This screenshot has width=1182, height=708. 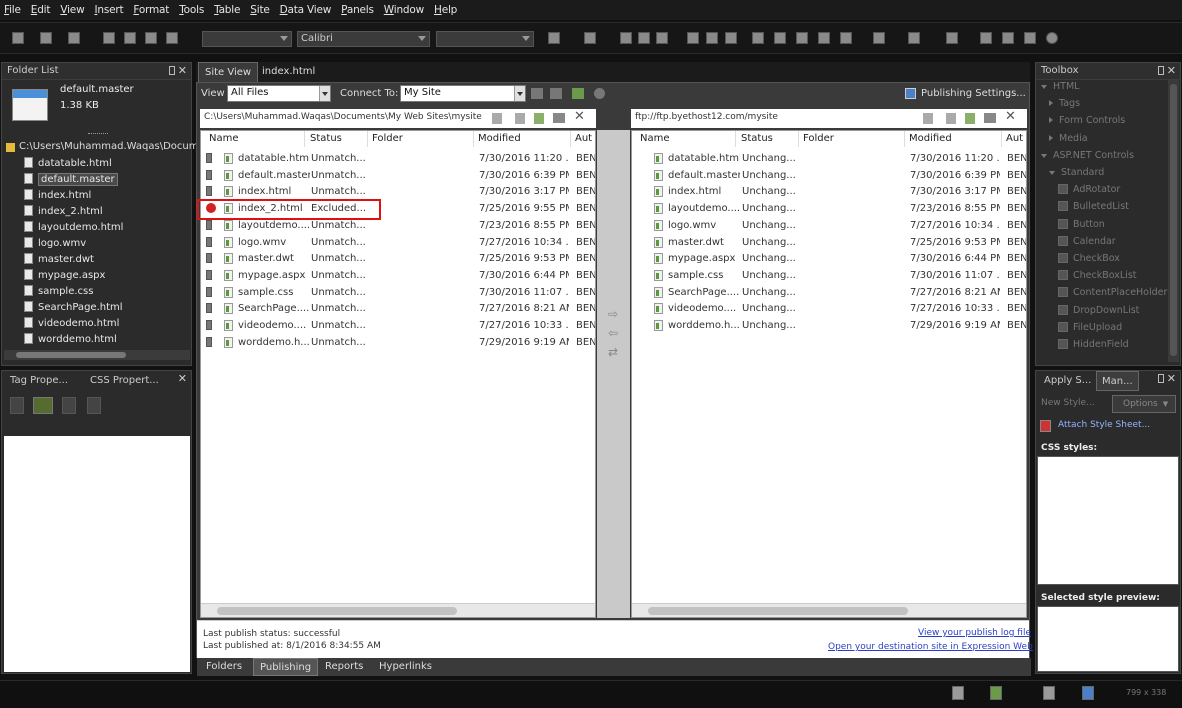 What do you see at coordinates (42, 10) in the screenshot?
I see `menu-item-edit: Edit` at bounding box center [42, 10].